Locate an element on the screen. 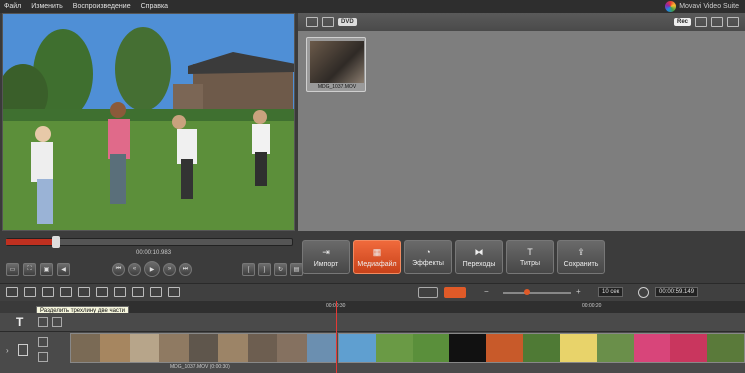 This screenshot has width=745, height=373. import-button: ⇥ Импорт is located at coordinates (326, 257).